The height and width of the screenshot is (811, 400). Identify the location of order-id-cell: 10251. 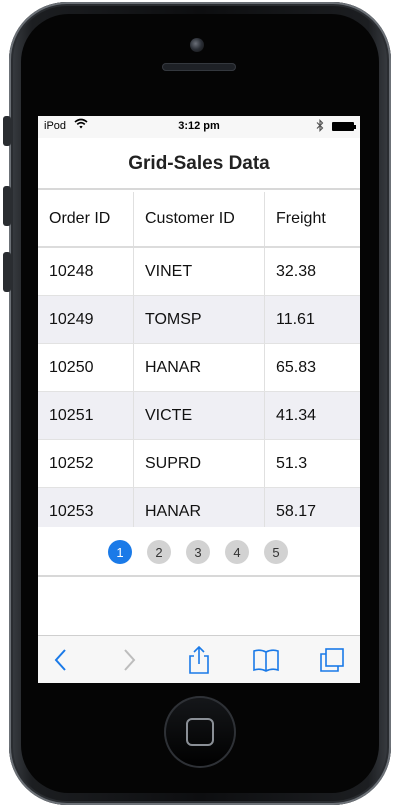
(71, 415).